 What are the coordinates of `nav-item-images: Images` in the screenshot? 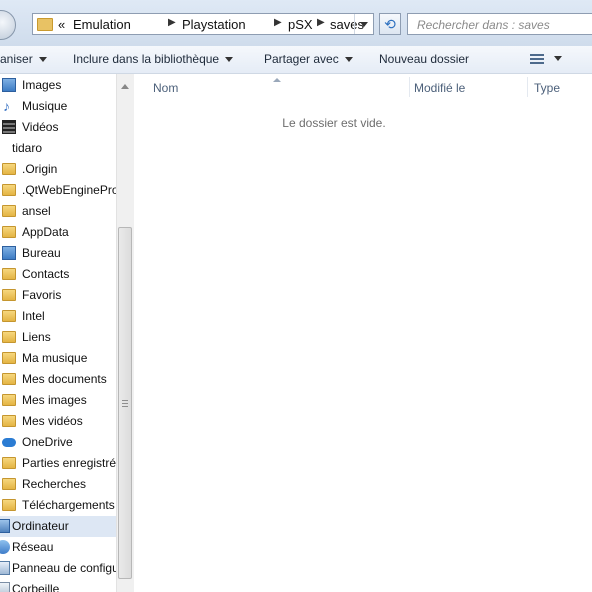 It's located at (58, 85).